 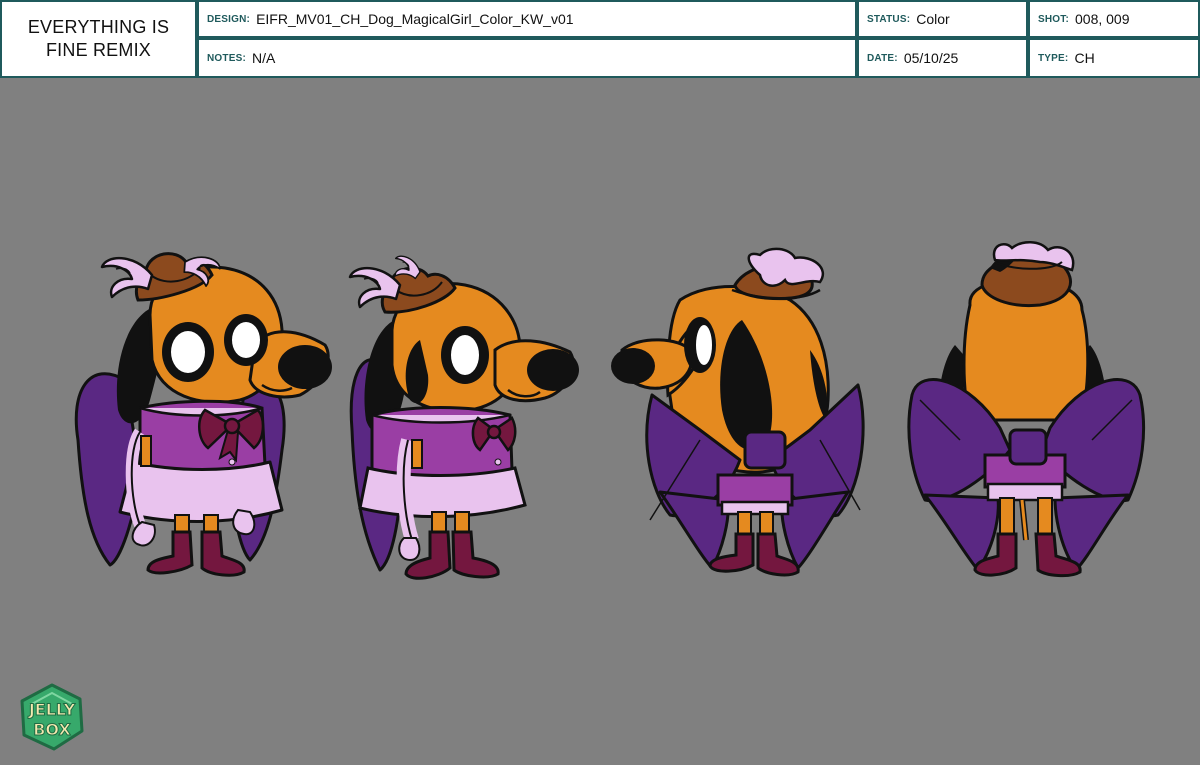 I want to click on type-cell: TYPE: CH, so click(x=1114, y=58).